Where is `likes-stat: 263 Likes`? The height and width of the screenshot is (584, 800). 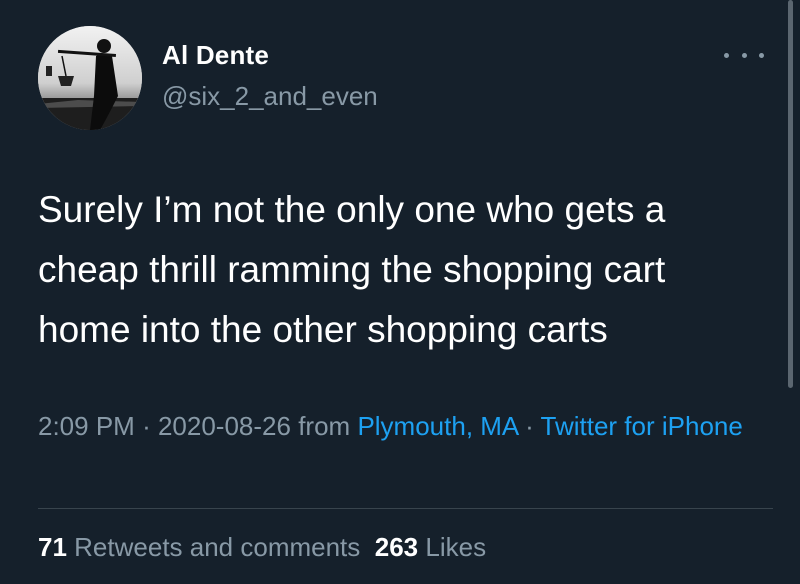
likes-stat: 263 Likes is located at coordinates (430, 547).